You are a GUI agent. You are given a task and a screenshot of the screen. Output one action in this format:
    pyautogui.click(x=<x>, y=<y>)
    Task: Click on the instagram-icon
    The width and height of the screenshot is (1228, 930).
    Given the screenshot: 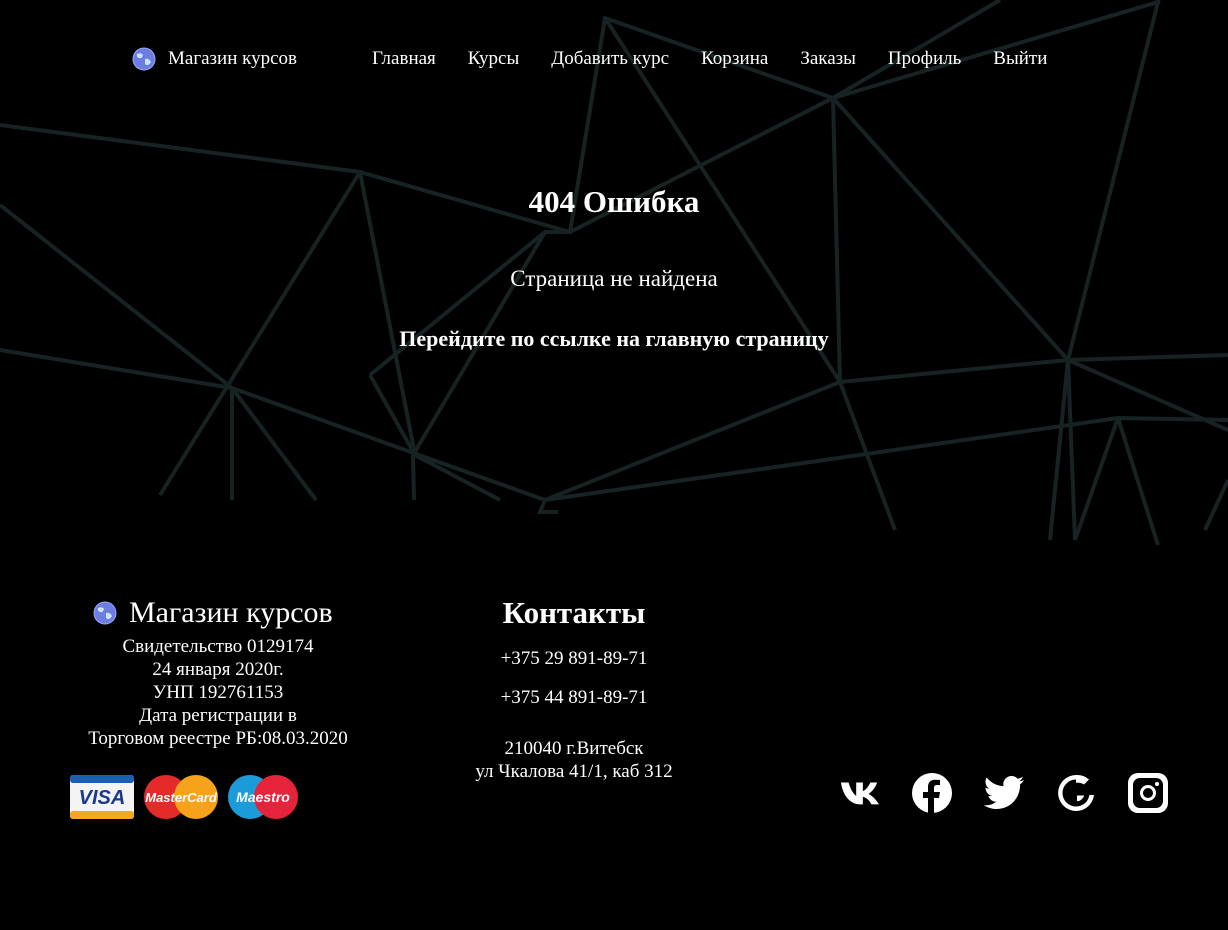 What is the action you would take?
    pyautogui.click(x=1148, y=793)
    